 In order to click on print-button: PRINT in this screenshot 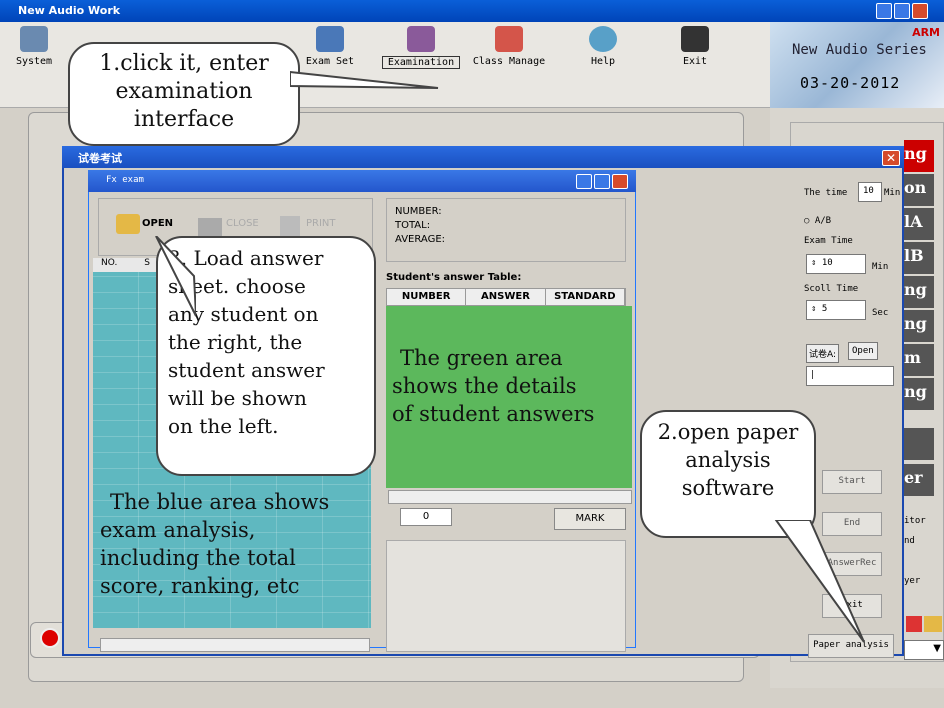, I will do `click(321, 223)`.